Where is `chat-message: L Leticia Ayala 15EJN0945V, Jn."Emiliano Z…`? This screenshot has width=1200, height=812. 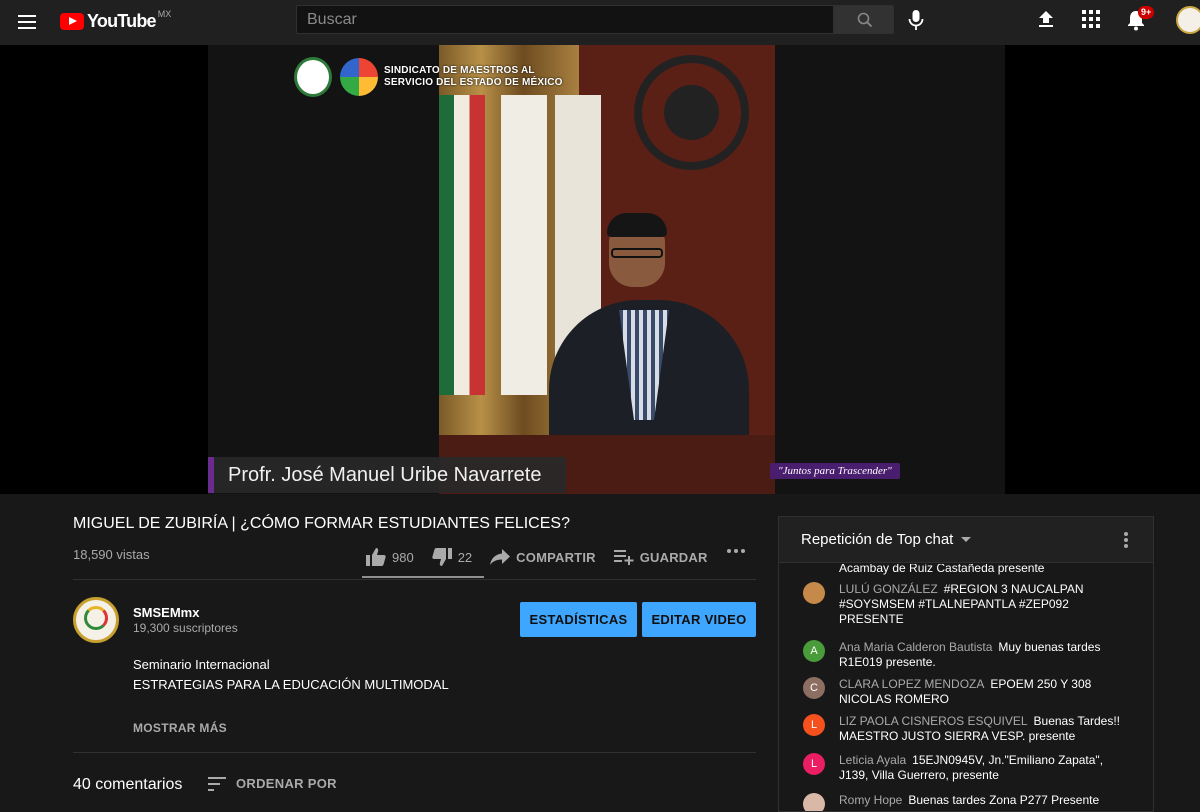
chat-message: L Leticia Ayala 15EJN0945V, Jn."Emiliano Z… is located at coordinates (968, 768).